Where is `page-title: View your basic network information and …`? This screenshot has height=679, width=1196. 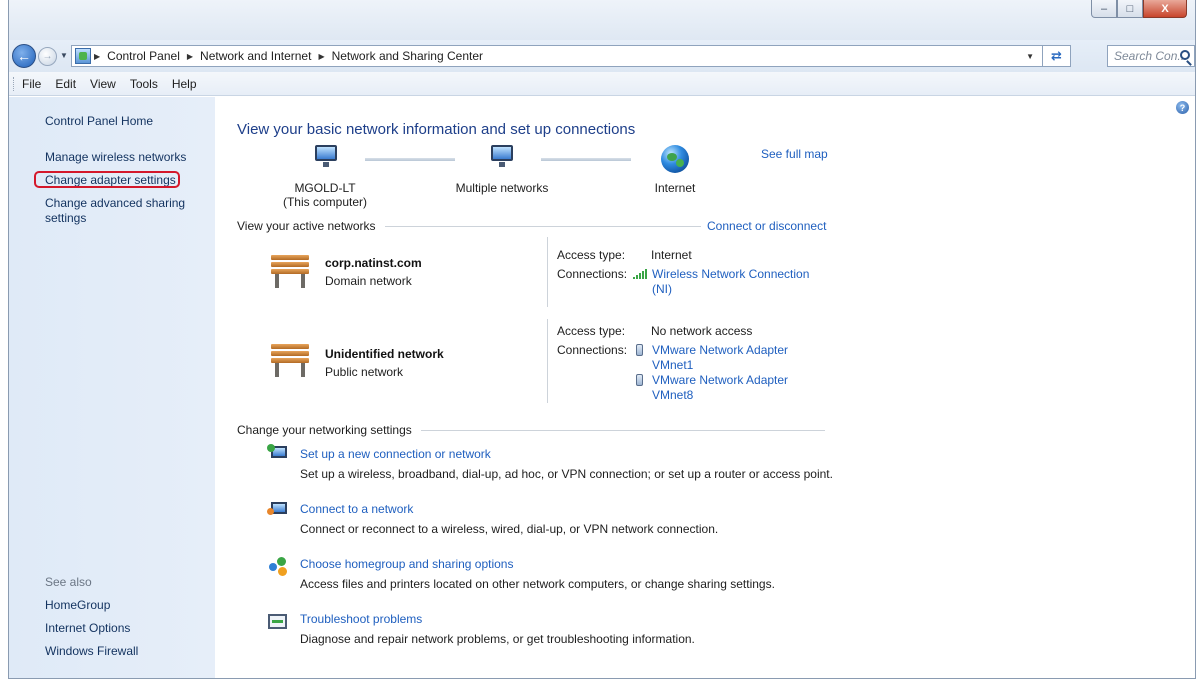 page-title: View your basic network information and … is located at coordinates (436, 129).